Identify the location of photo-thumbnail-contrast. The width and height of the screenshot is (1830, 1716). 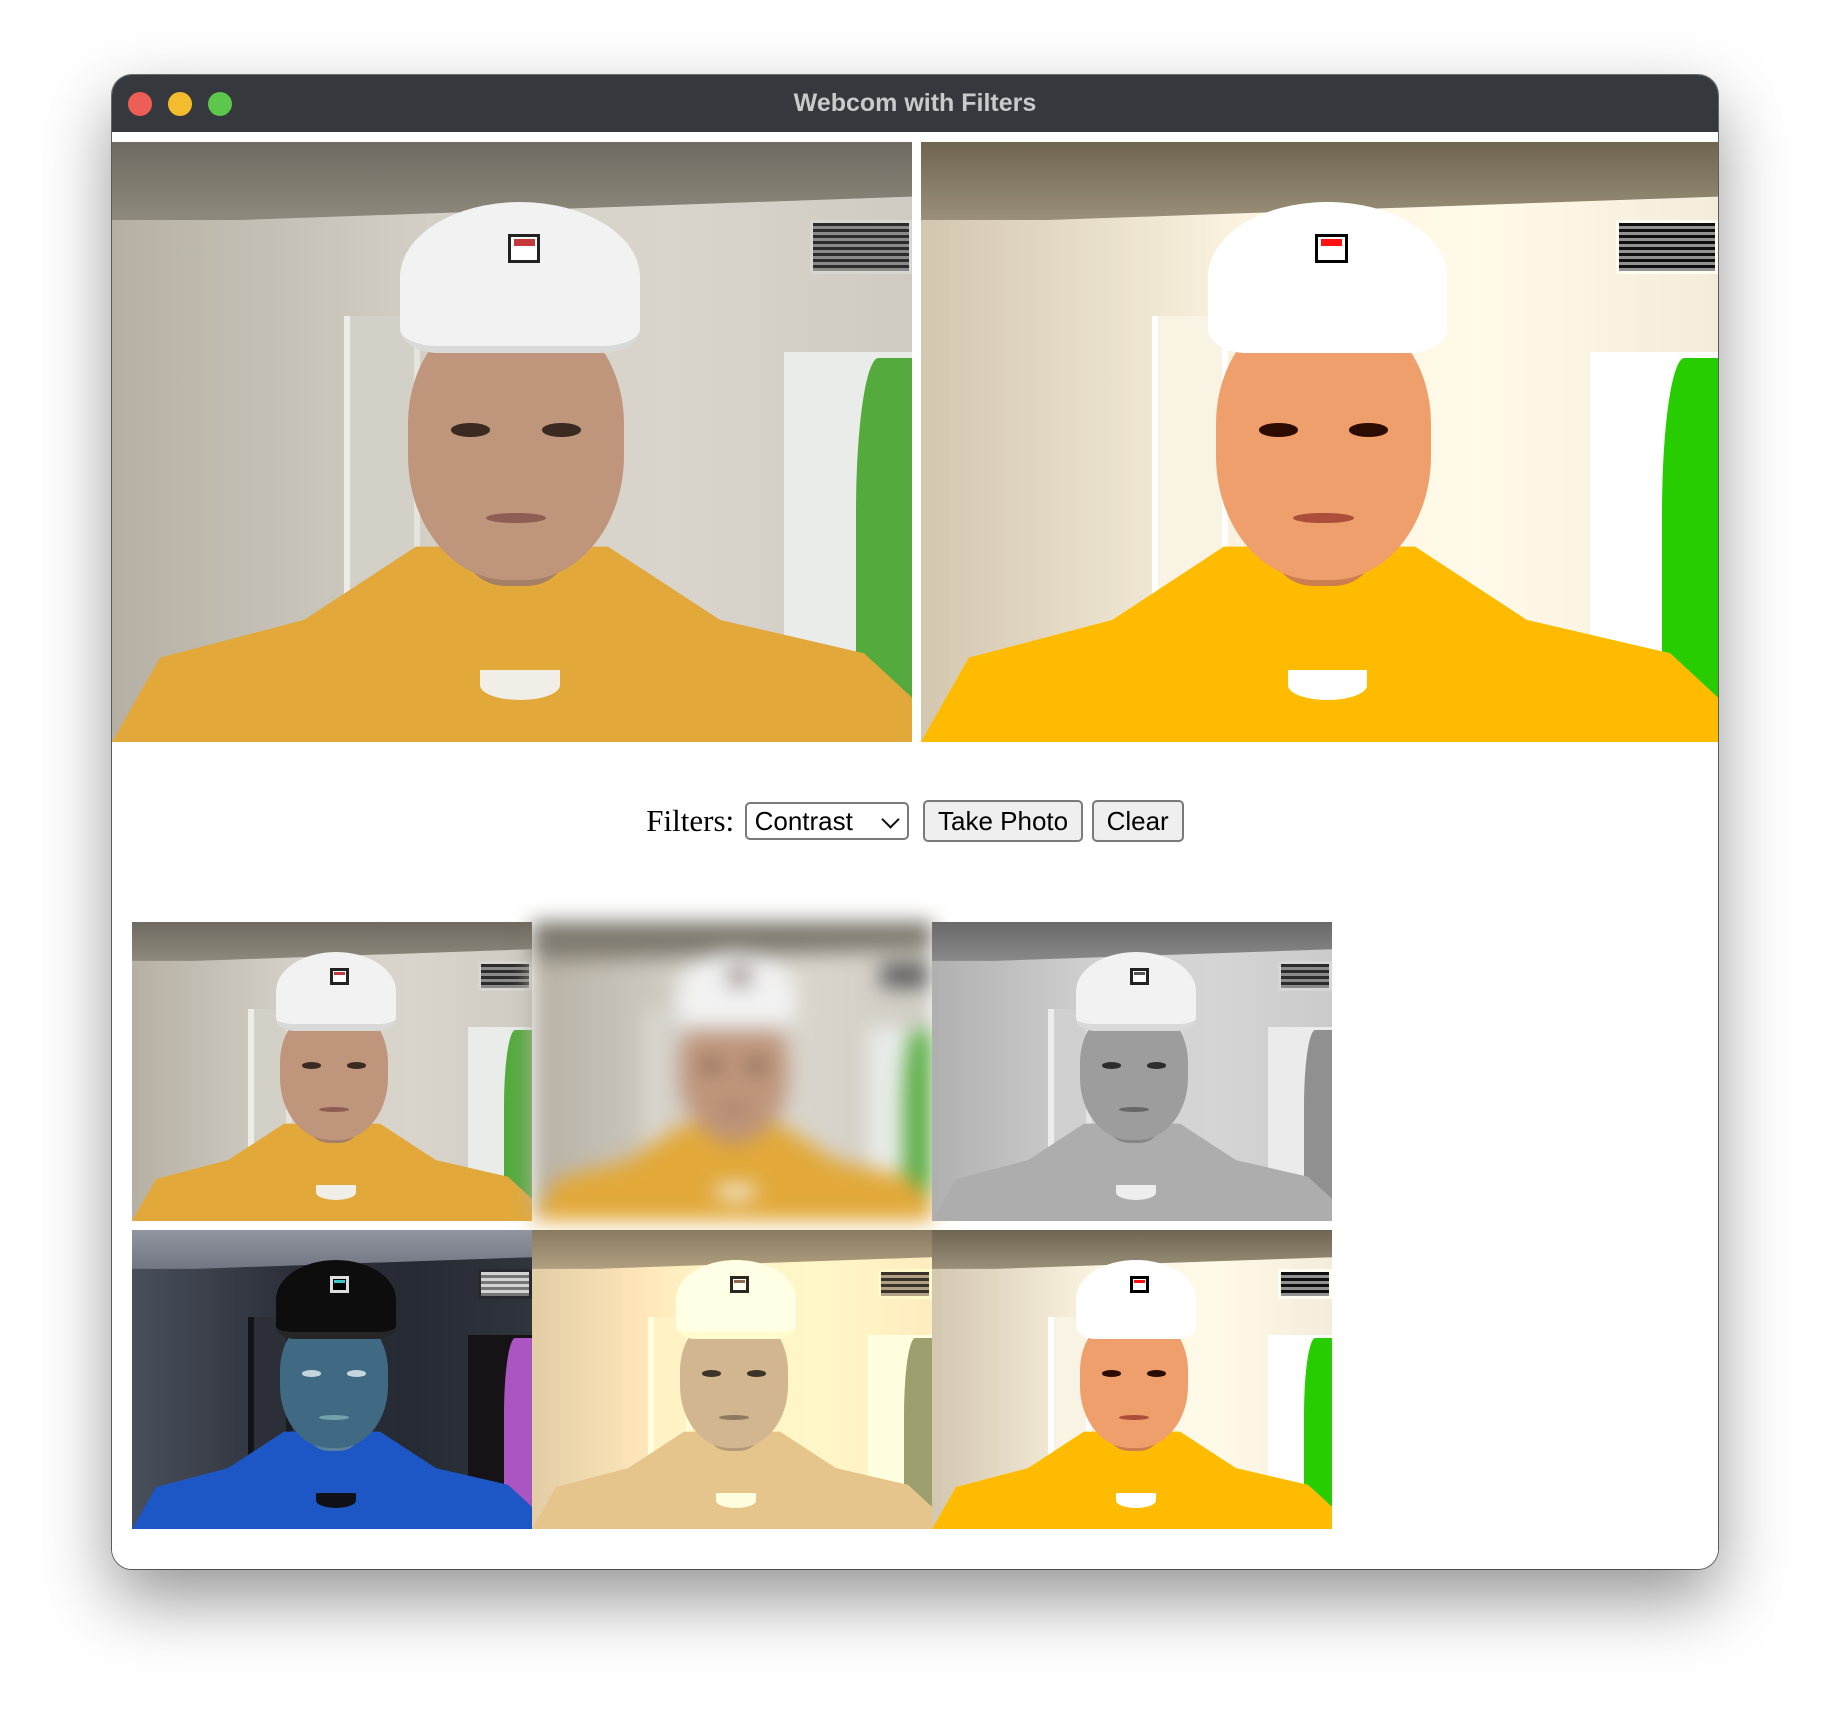
(1132, 1379).